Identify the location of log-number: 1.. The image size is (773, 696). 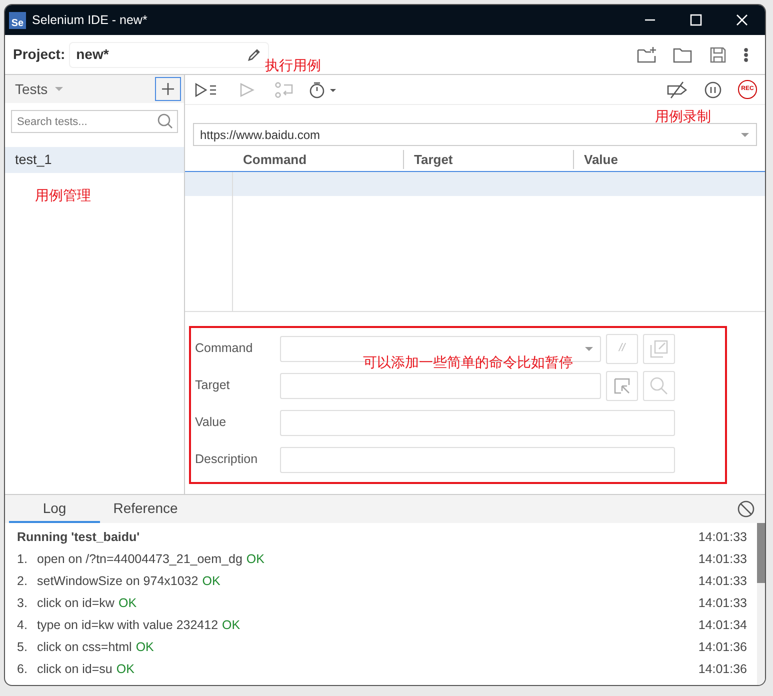
(22, 559).